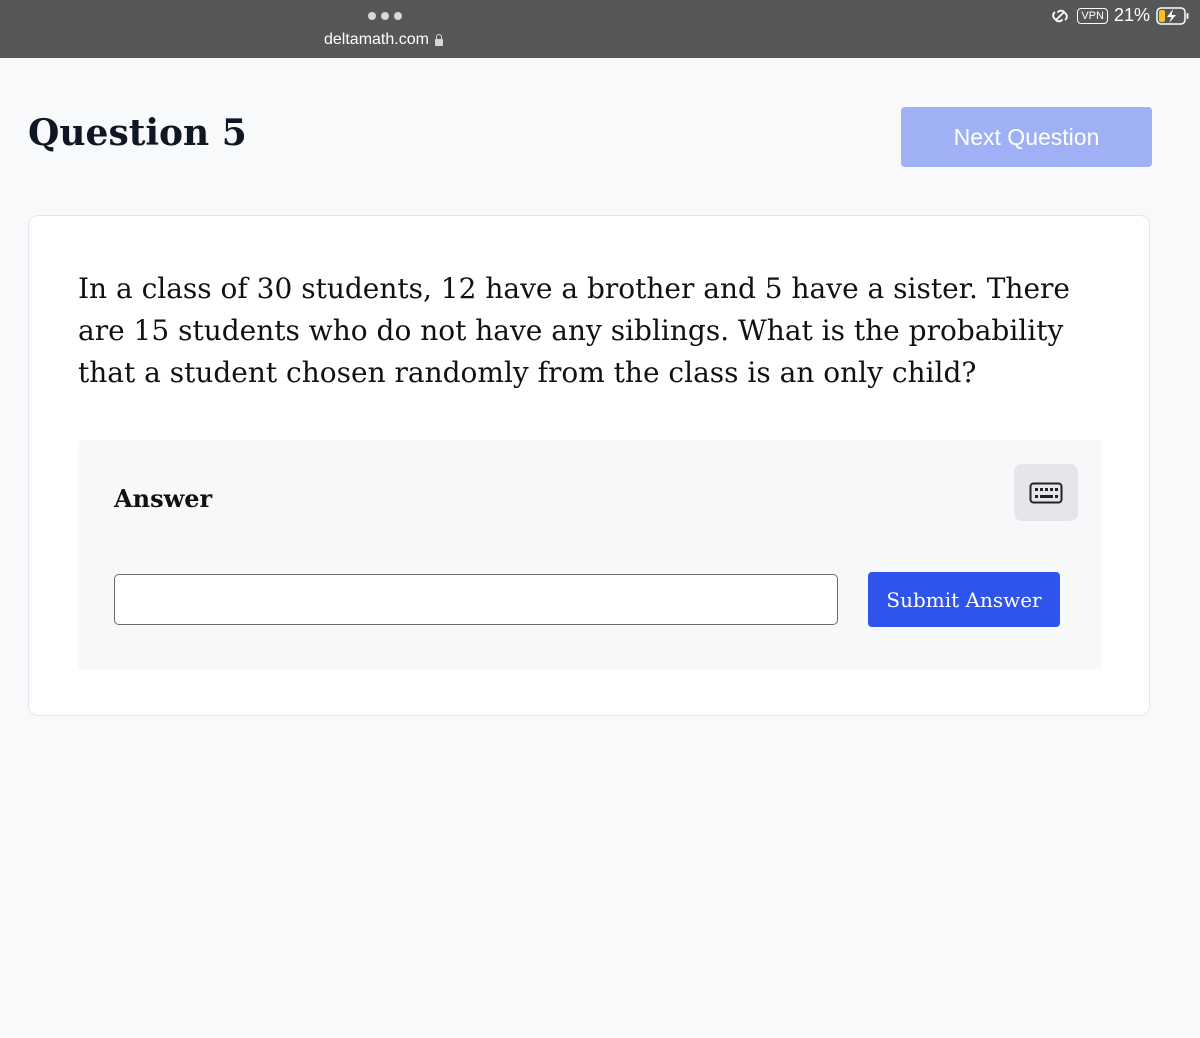 The width and height of the screenshot is (1200, 1038). Describe the element at coordinates (964, 599) in the screenshot. I see `submit-answer-button: Submit Answer` at that location.